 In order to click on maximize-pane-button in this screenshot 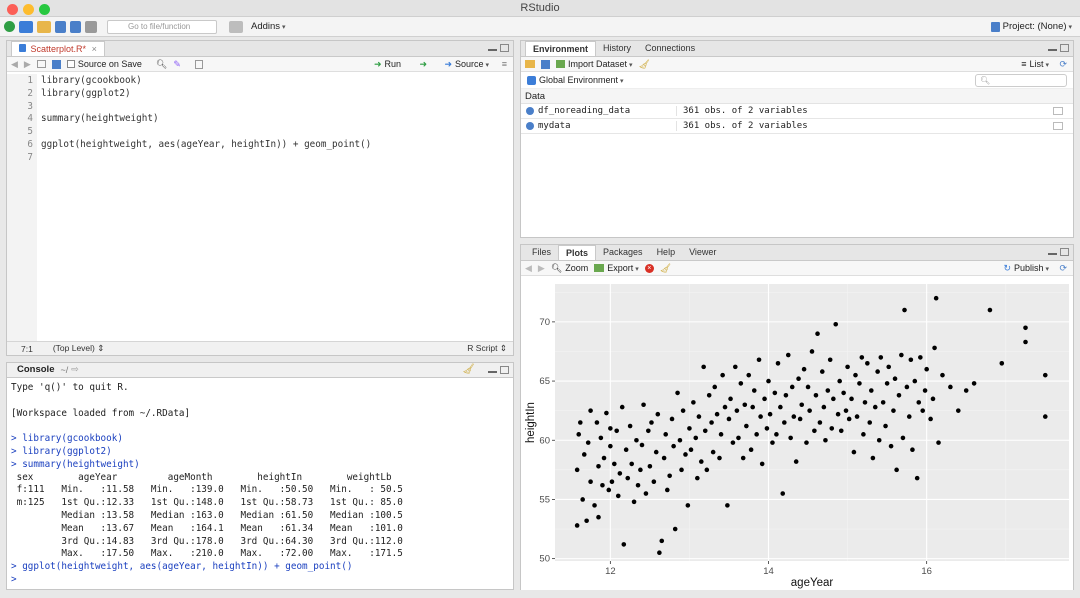, I will do `click(504, 48)`.